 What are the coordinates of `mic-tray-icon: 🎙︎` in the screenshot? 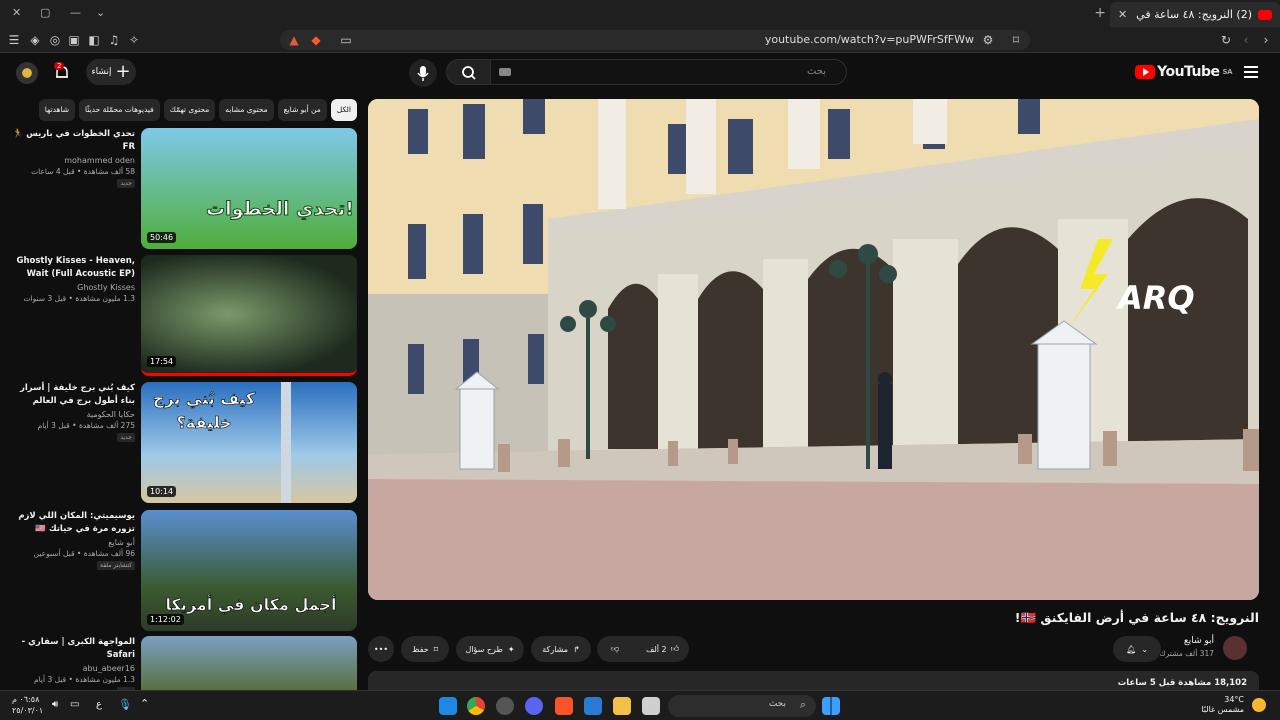 It's located at (125, 704).